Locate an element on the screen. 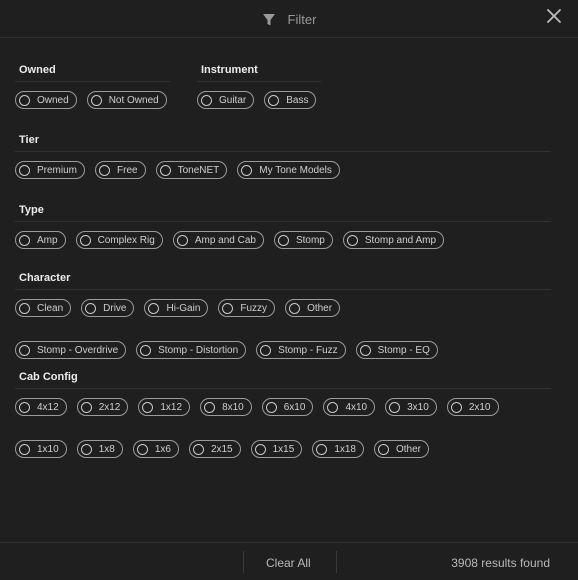  tier-option-free: Free is located at coordinates (120, 170).